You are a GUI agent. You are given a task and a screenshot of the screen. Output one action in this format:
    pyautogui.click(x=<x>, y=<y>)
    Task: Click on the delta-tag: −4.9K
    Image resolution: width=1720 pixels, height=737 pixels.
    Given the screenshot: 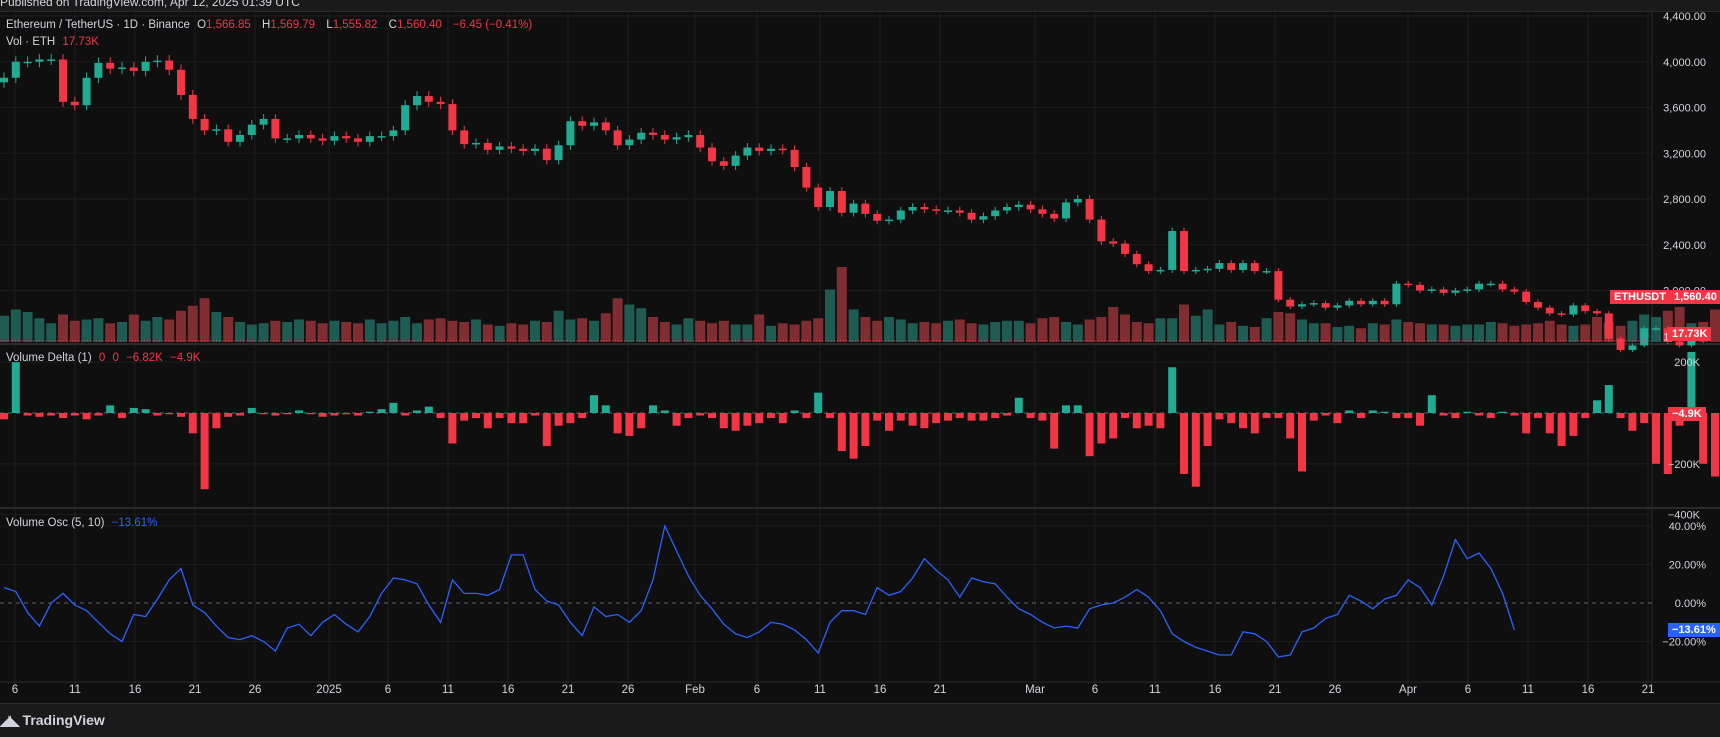 What is the action you would take?
    pyautogui.click(x=1687, y=414)
    